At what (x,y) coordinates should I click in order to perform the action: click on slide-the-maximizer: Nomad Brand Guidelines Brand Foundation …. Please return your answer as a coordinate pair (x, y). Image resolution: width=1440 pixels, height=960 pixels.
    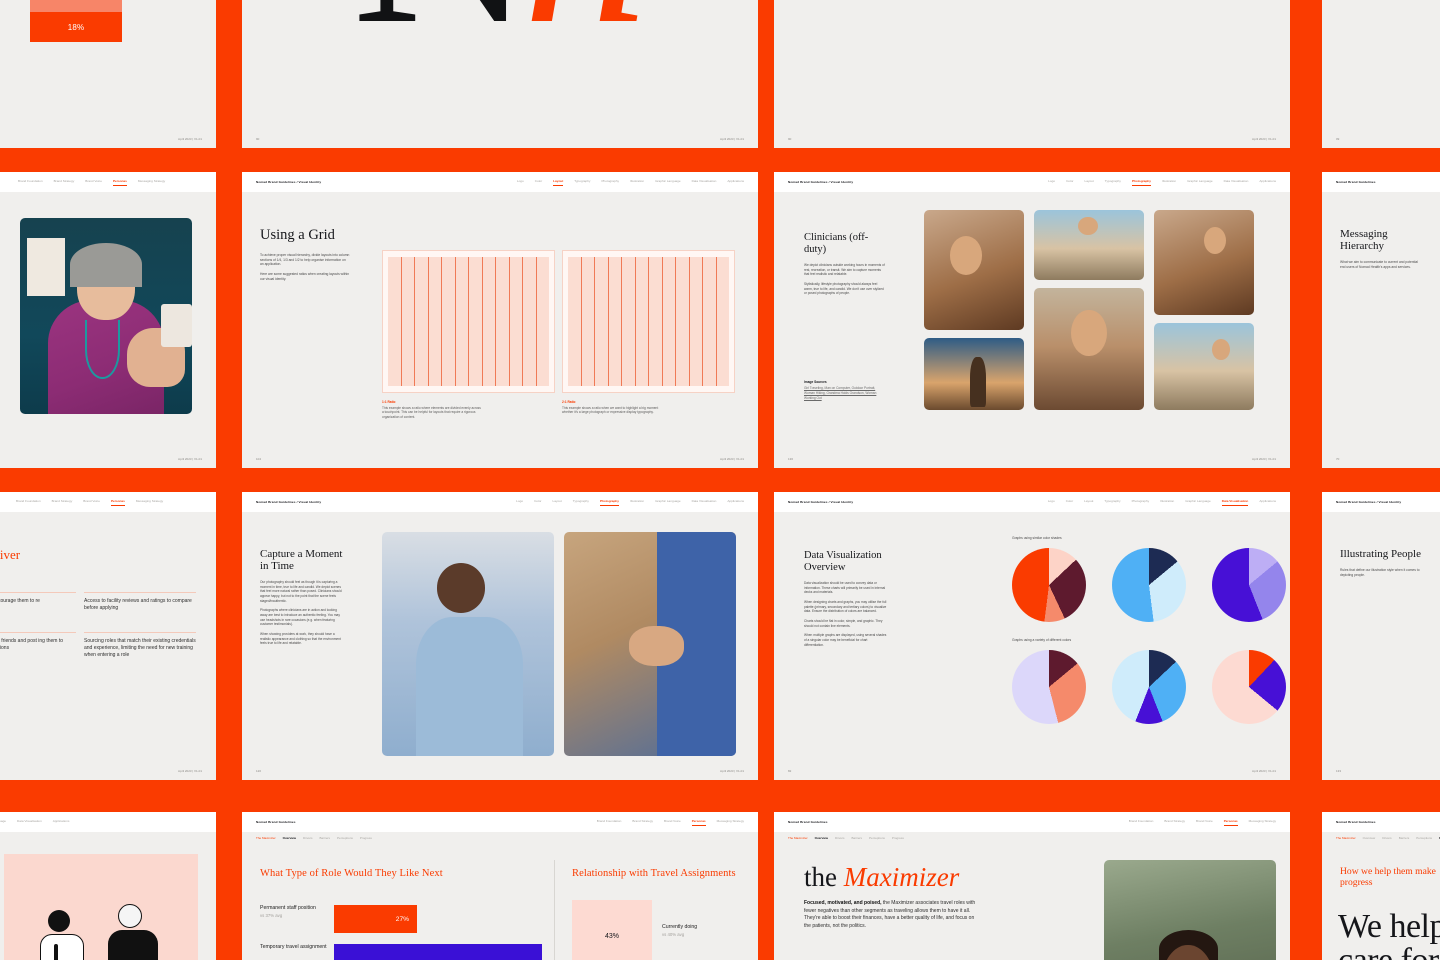
    Looking at the image, I should click on (1032, 886).